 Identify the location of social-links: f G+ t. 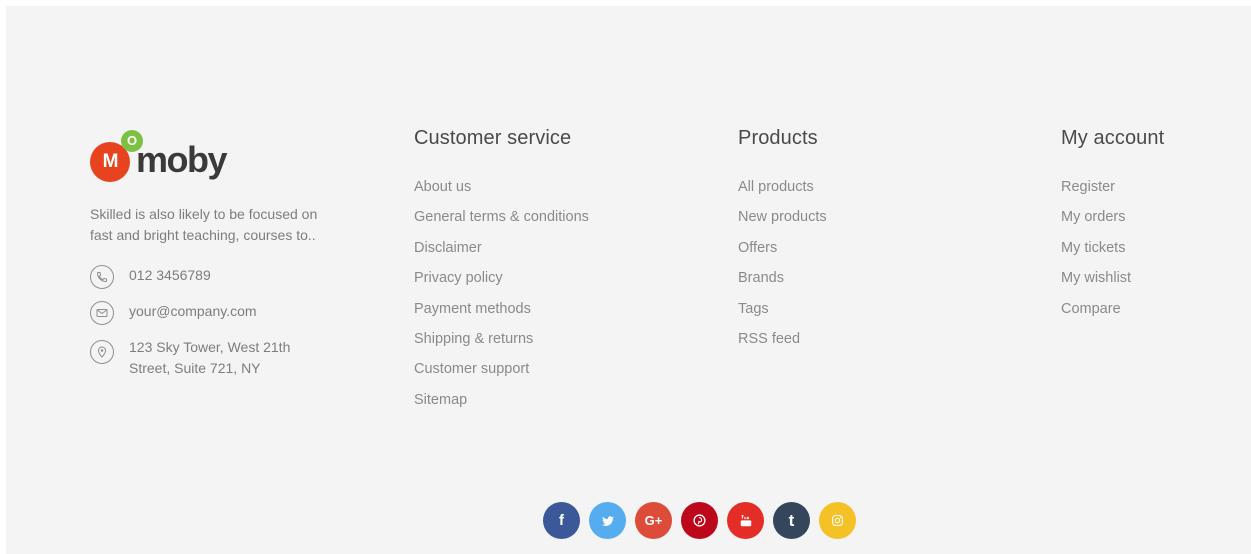
(699, 520).